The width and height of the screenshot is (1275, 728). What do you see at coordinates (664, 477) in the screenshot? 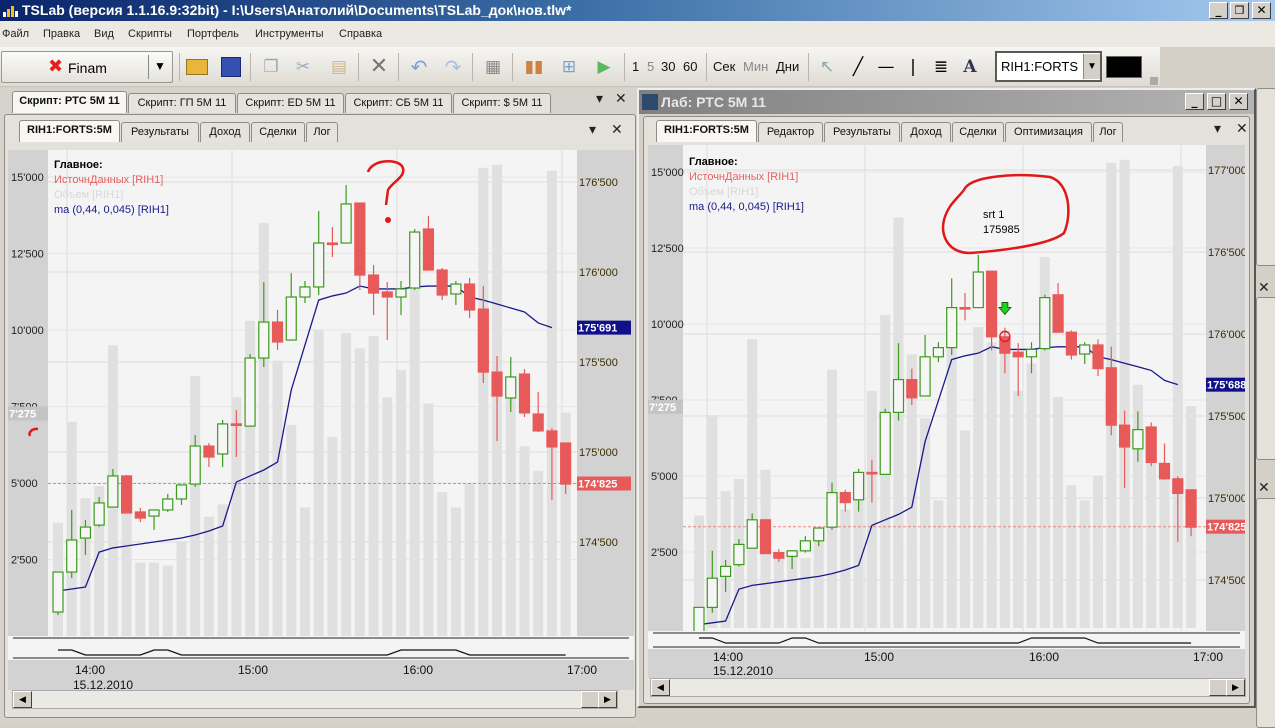
I see `volume-tick-label: 5'000` at bounding box center [664, 477].